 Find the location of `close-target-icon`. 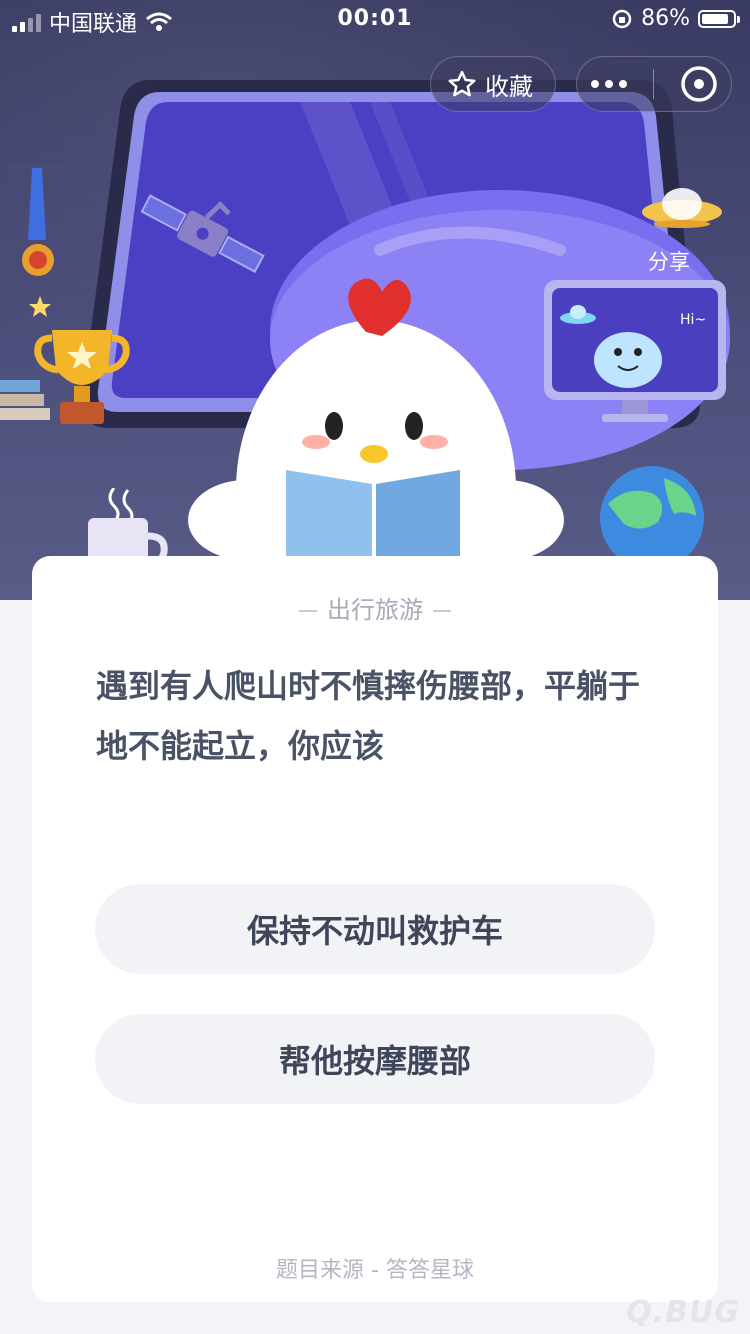

close-target-icon is located at coordinates (699, 84).